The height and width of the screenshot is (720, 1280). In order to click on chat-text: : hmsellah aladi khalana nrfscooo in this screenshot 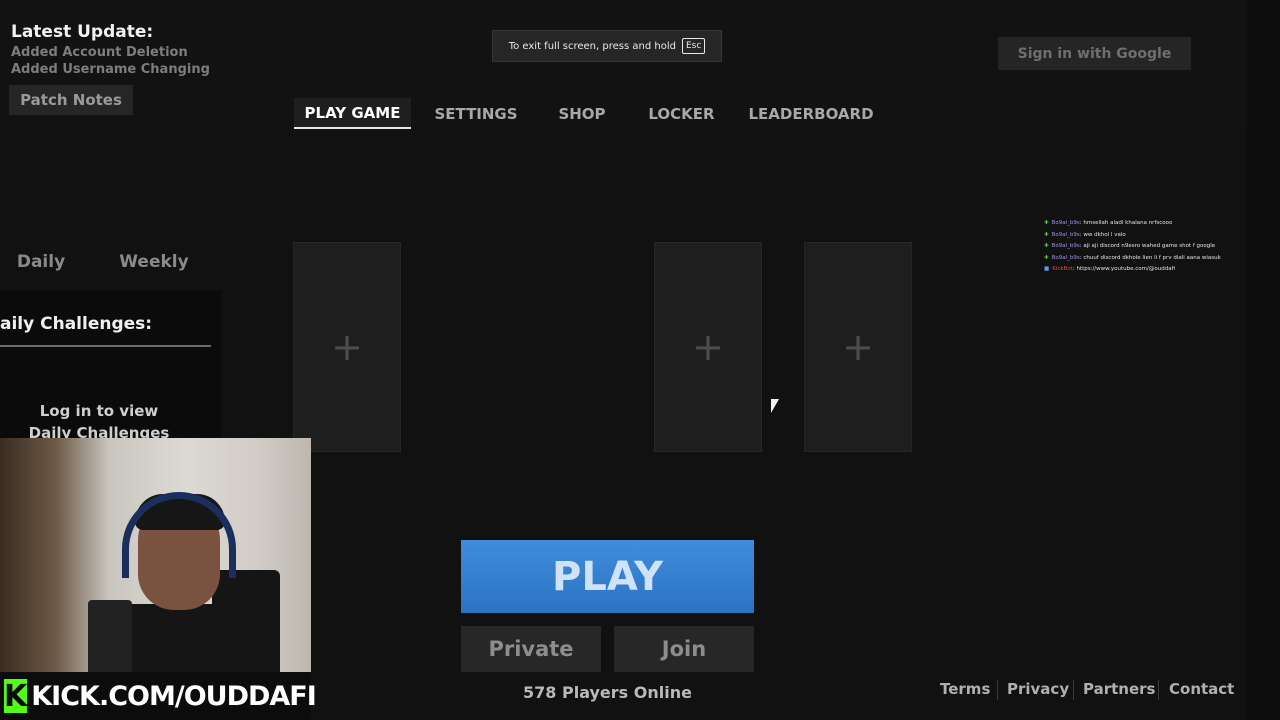, I will do `click(1126, 223)`.